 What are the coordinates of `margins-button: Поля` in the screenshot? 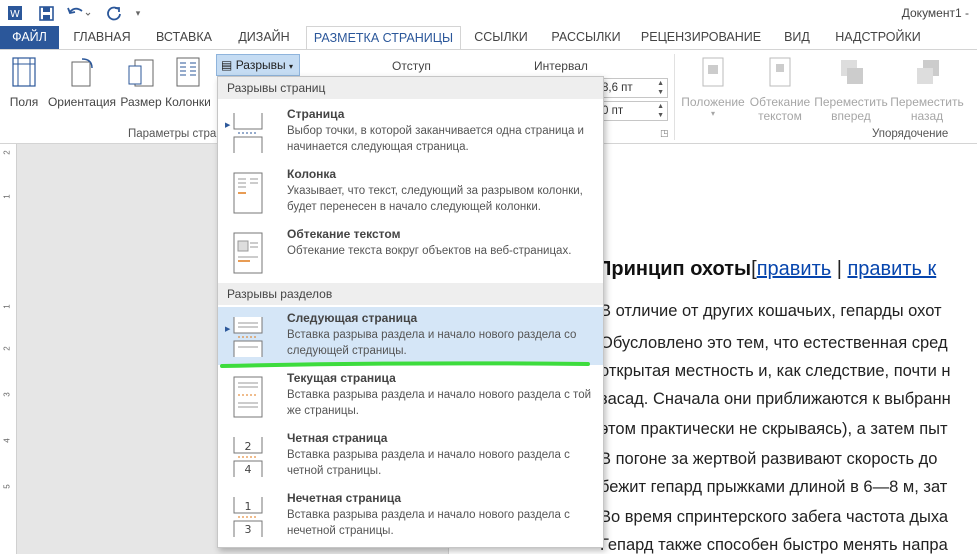 It's located at (24, 82).